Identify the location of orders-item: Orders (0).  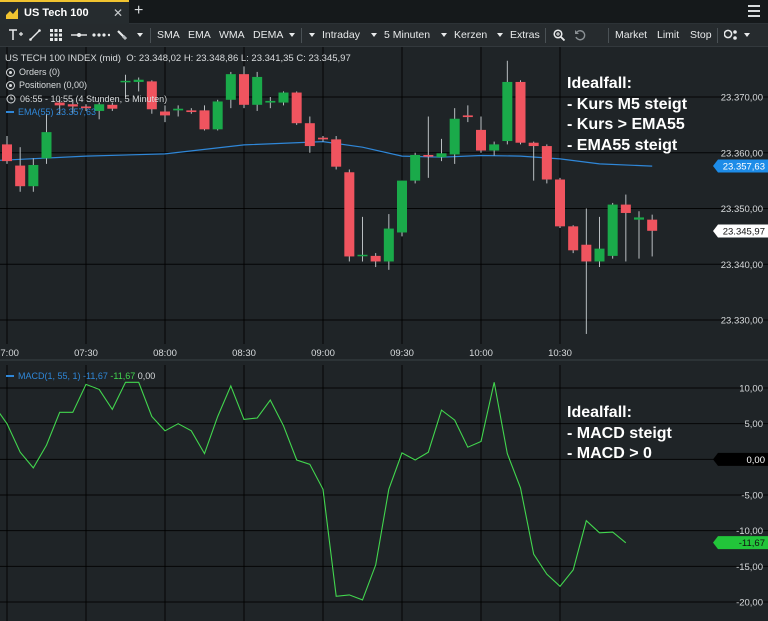
(33, 72).